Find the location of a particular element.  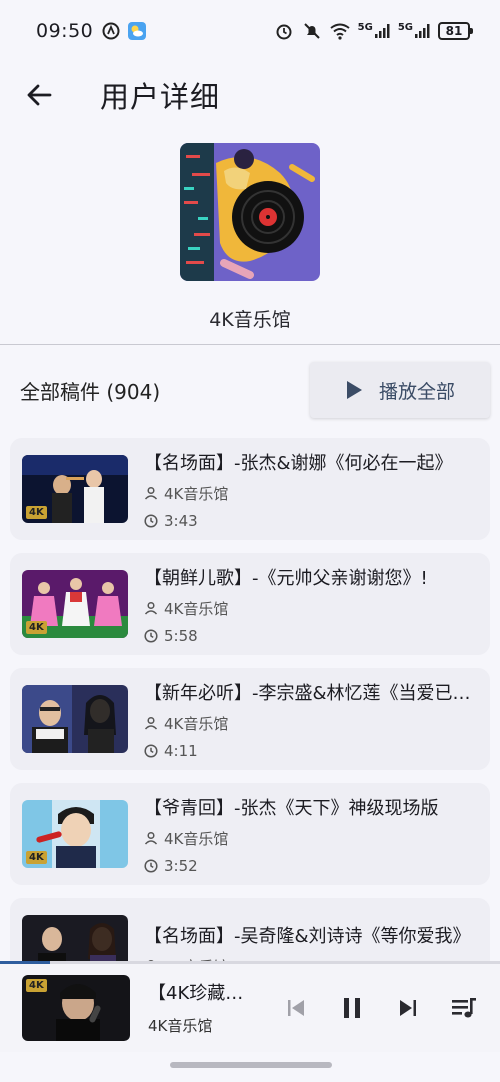

previous-button is located at coordinates (296, 1008).